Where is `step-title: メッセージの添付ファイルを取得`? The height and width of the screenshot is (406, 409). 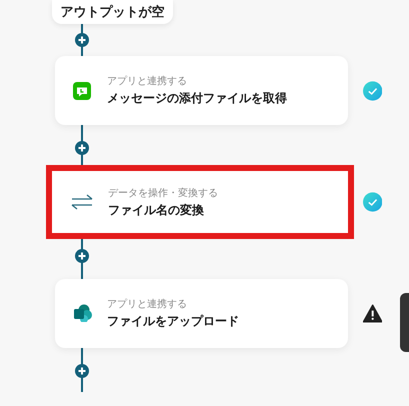
step-title: メッセージの添付ファイルを取得 is located at coordinates (197, 99).